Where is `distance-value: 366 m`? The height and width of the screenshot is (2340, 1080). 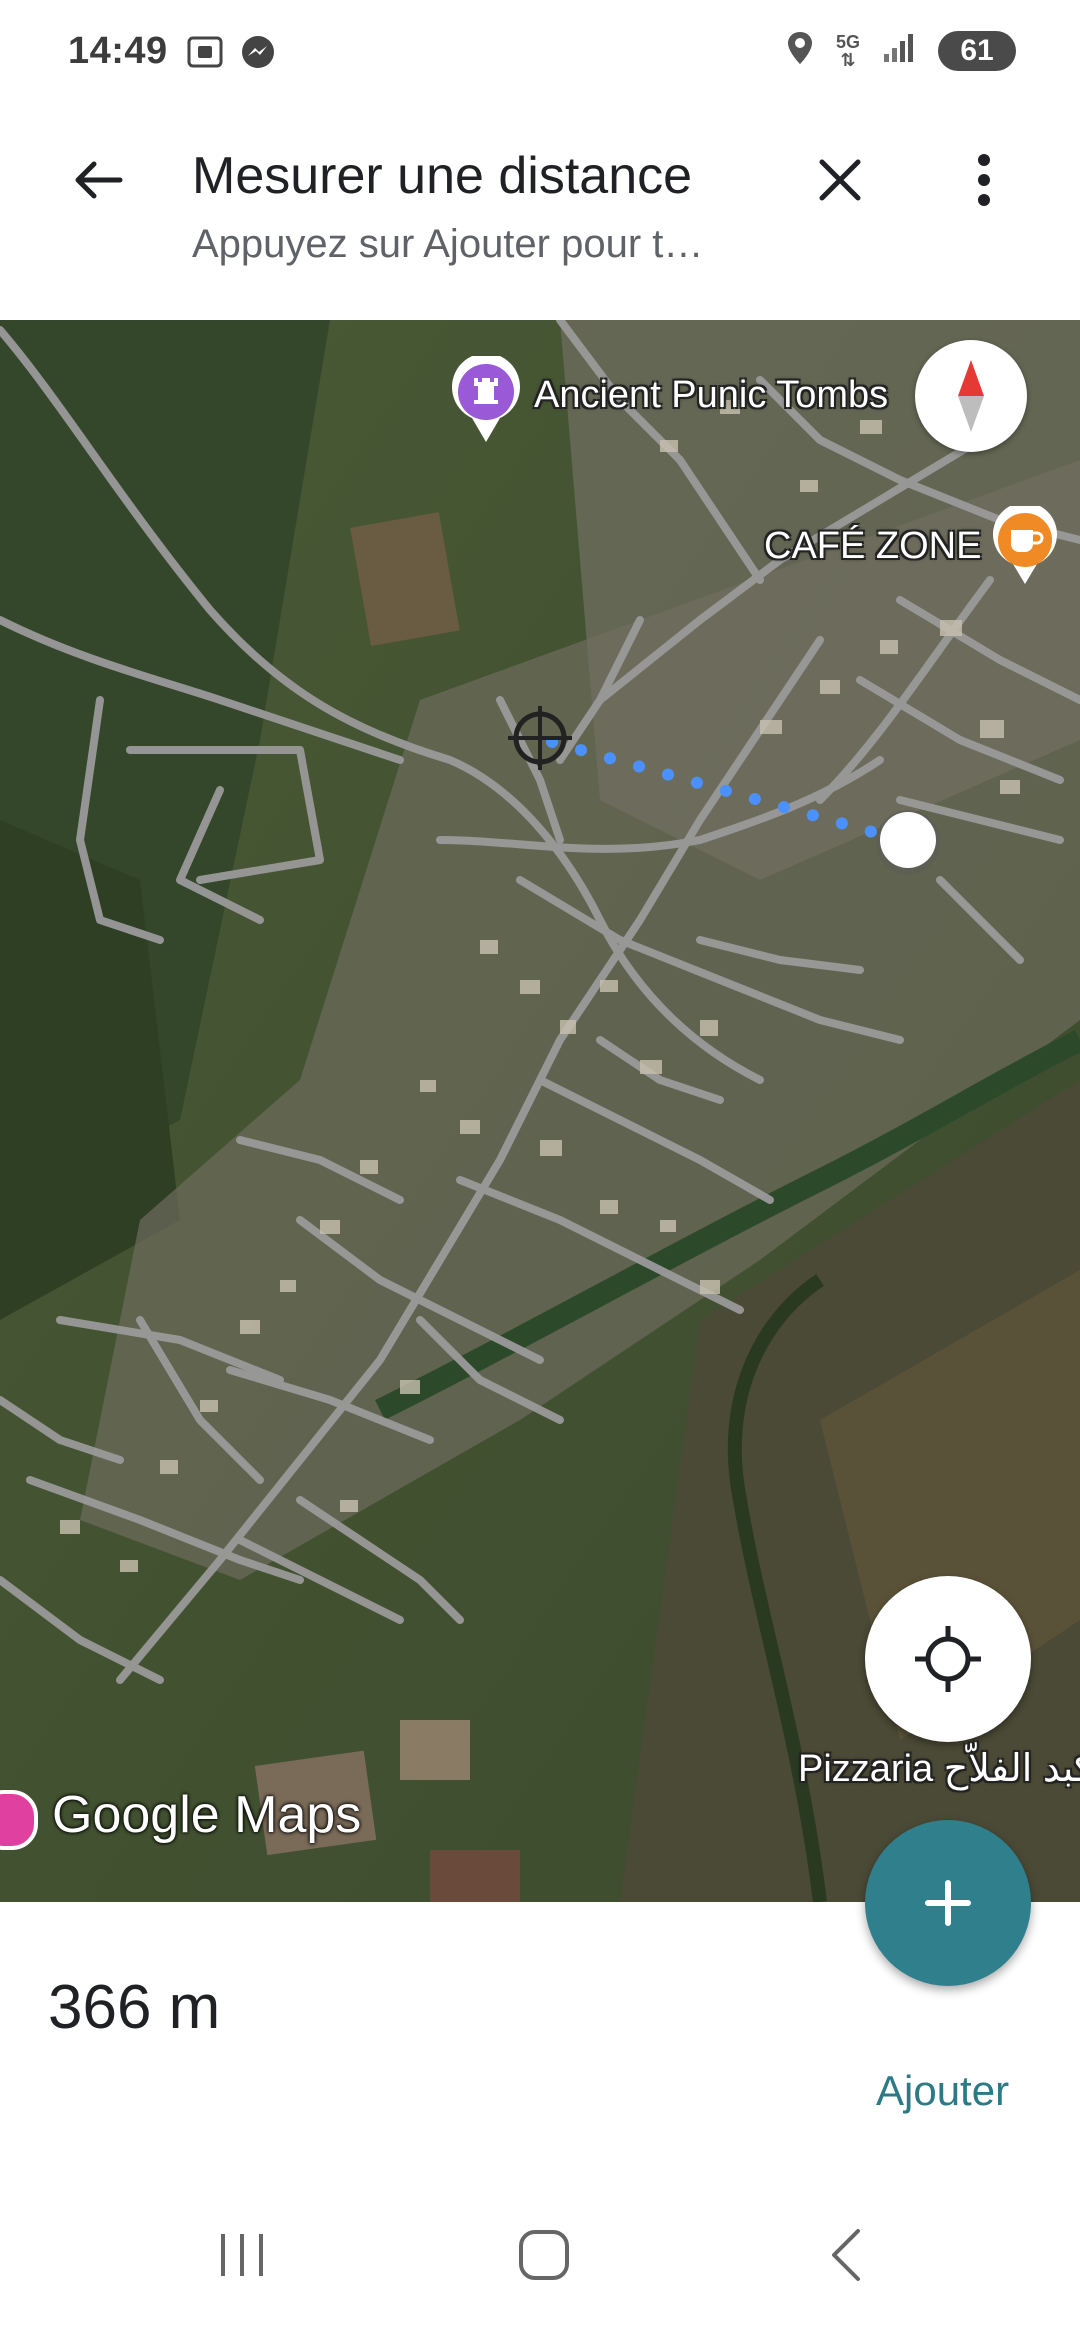
distance-value: 366 m is located at coordinates (134, 2007).